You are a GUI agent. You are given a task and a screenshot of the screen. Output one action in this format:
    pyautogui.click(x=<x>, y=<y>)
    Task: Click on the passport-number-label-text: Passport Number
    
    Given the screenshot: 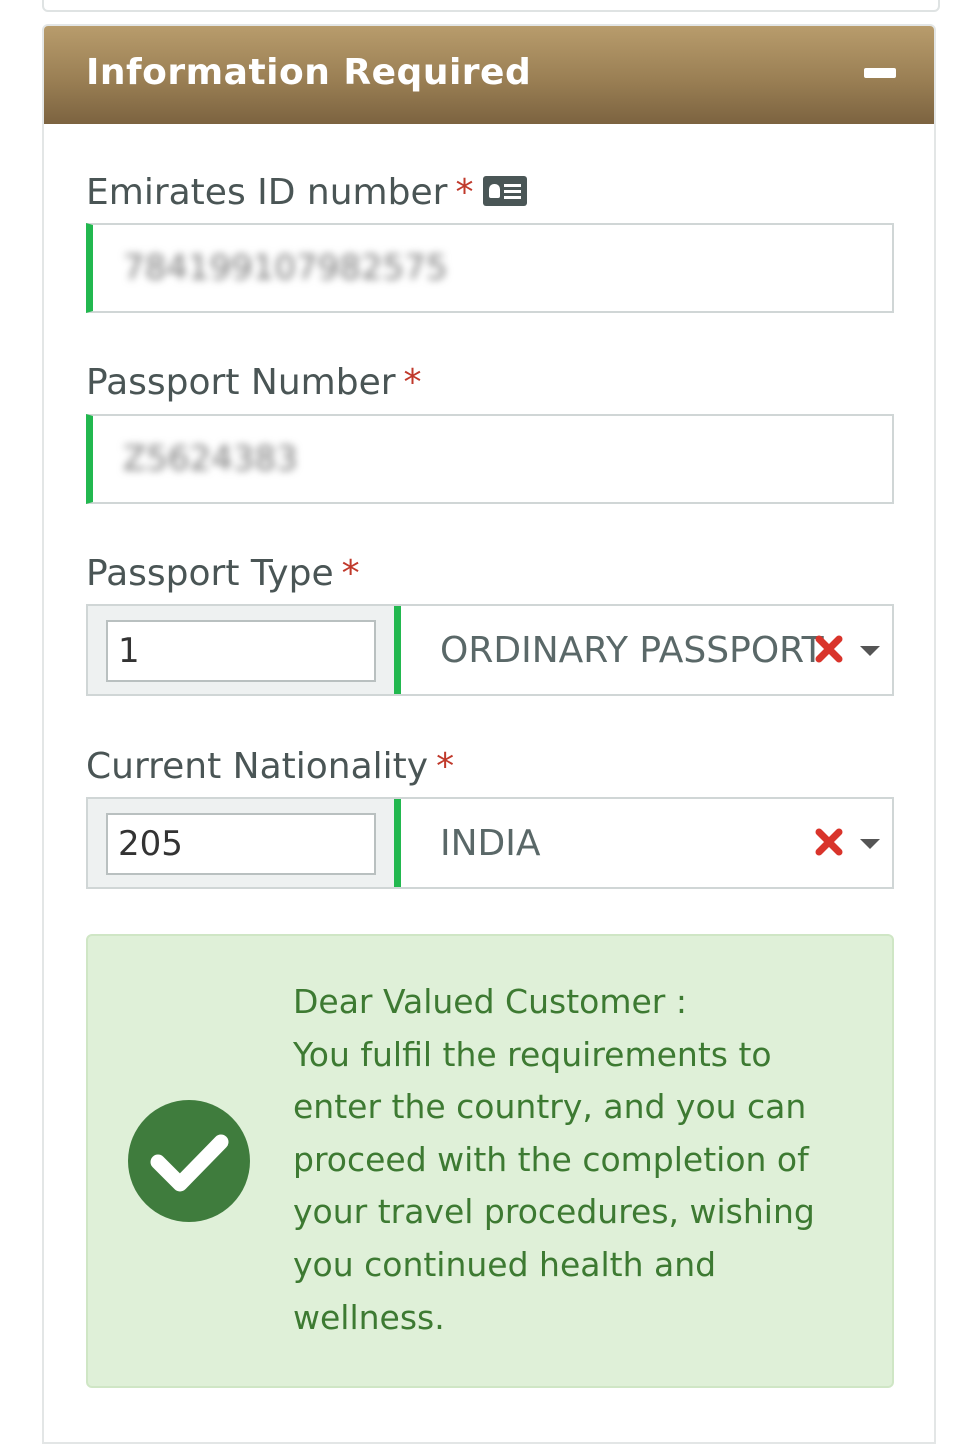 What is the action you would take?
    pyautogui.click(x=241, y=382)
    